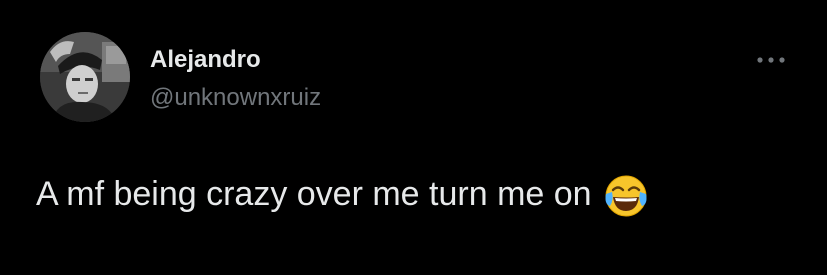 The image size is (827, 275). Describe the element at coordinates (626, 196) in the screenshot. I see `face-with-tears-of-joy-icon` at that location.